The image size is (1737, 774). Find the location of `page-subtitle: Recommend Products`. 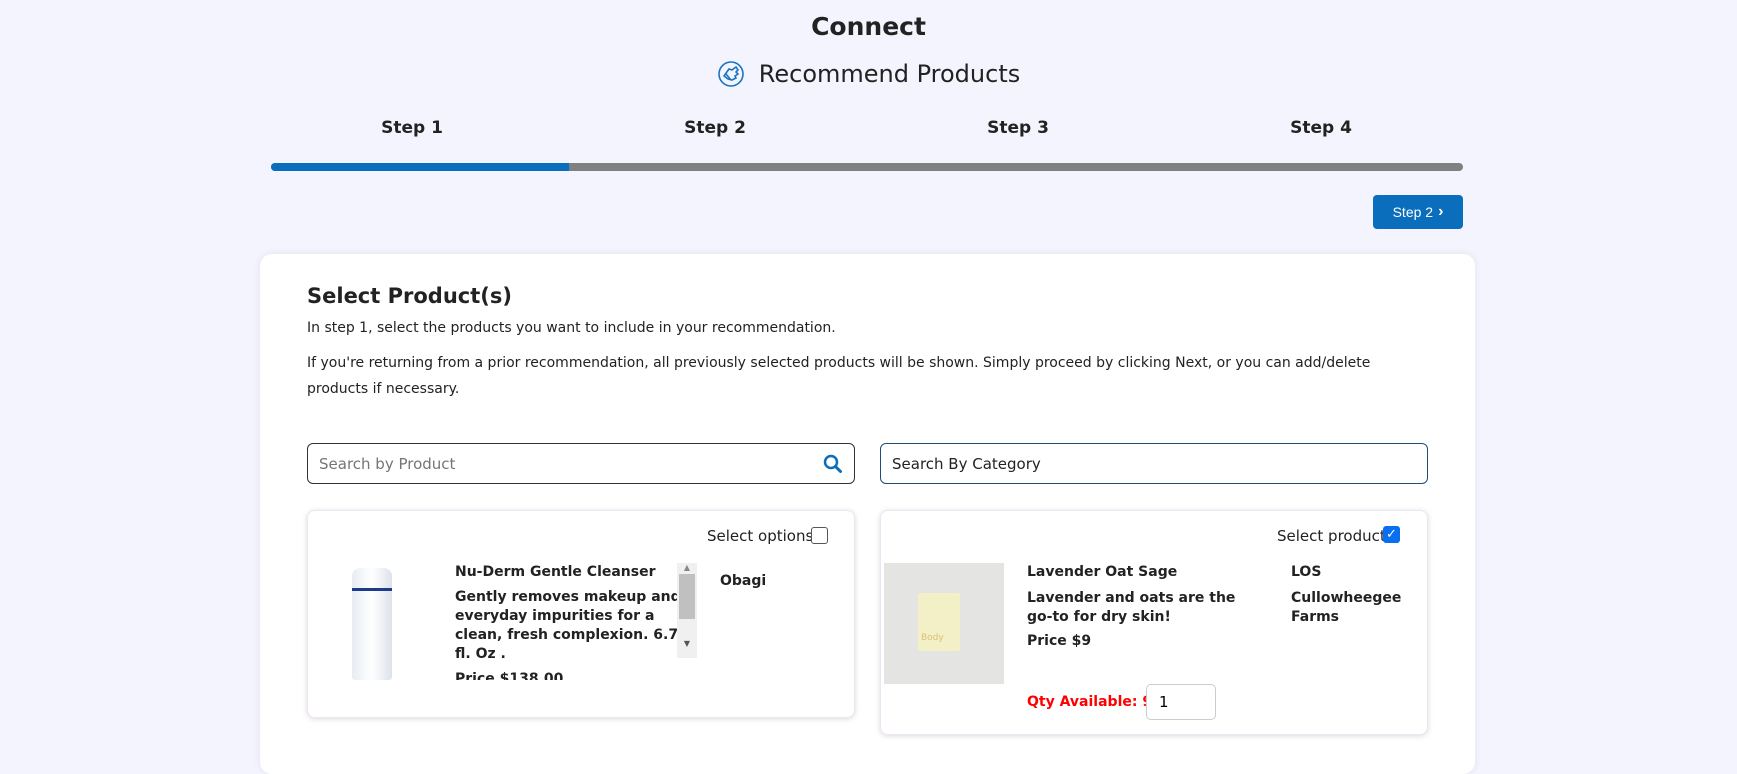

page-subtitle: Recommend Products is located at coordinates (868, 74).